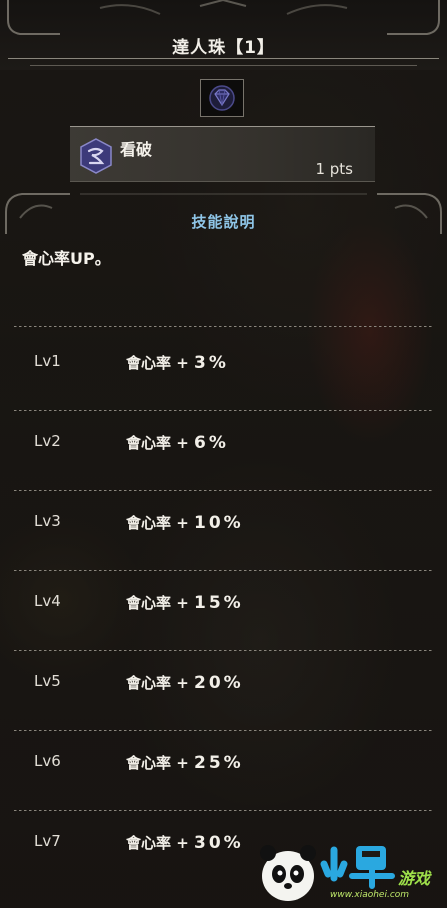 This screenshot has width=447, height=908. I want to click on level-label: Lv6, so click(47, 761).